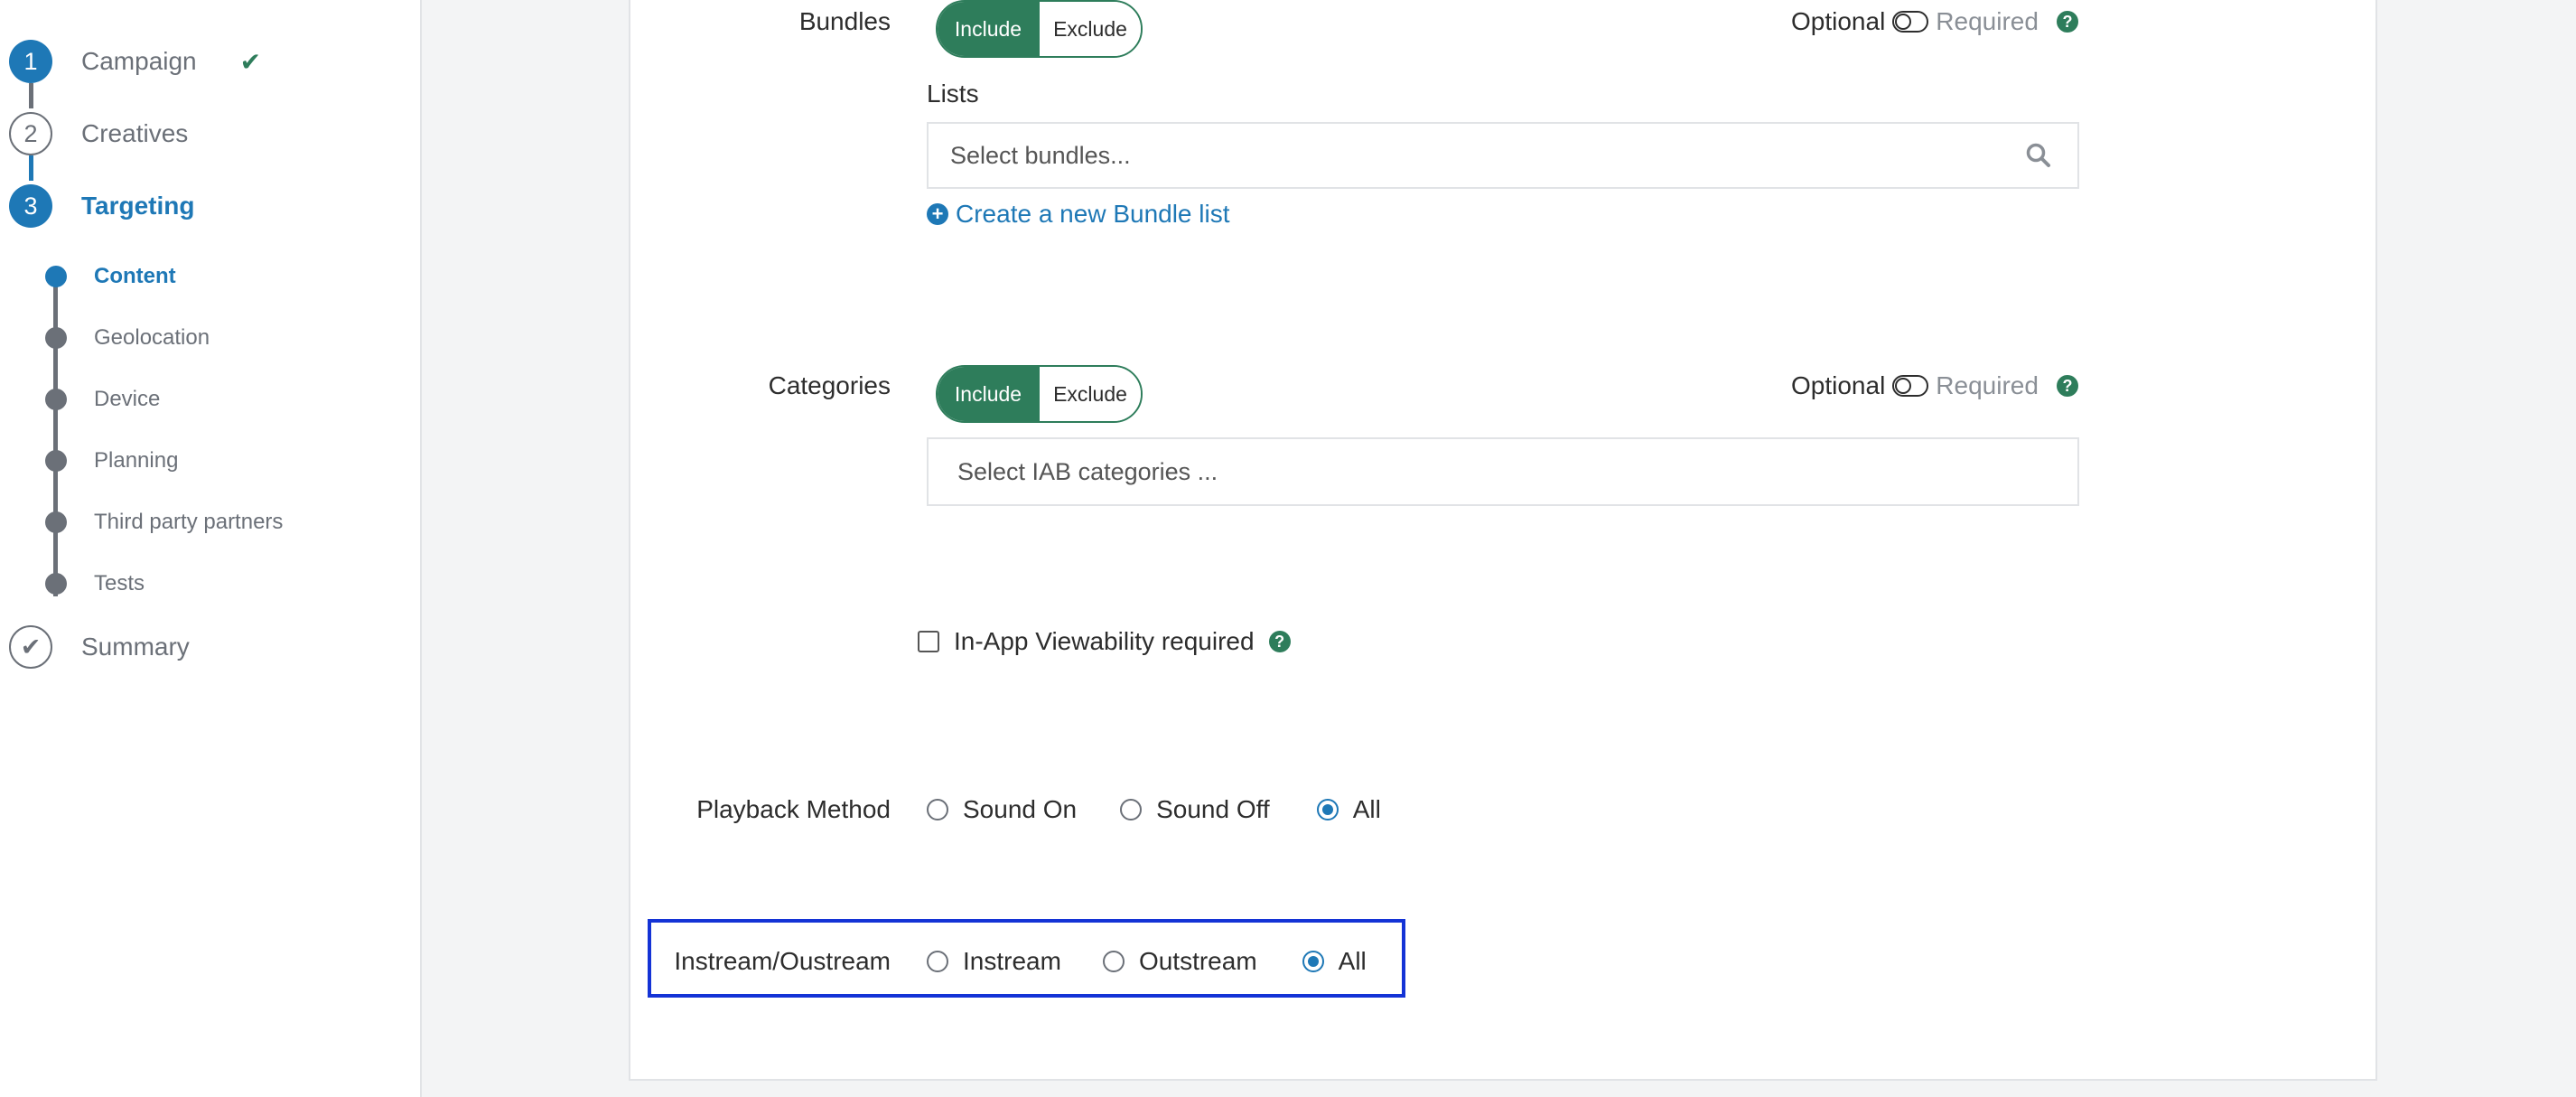  Describe the element at coordinates (1935, 385) in the screenshot. I see `categories-optional-required-switch: Optional Required ?` at that location.